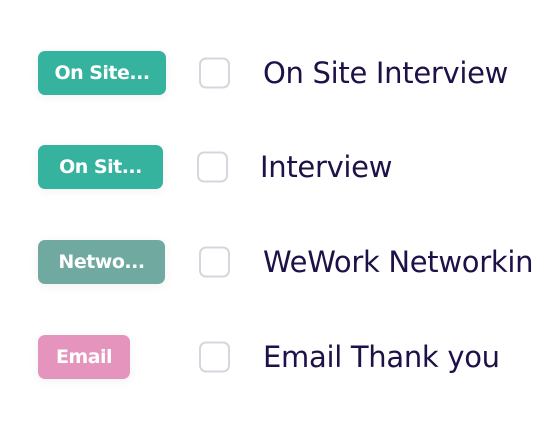  What do you see at coordinates (326, 167) in the screenshot?
I see `task-title: Interview` at bounding box center [326, 167].